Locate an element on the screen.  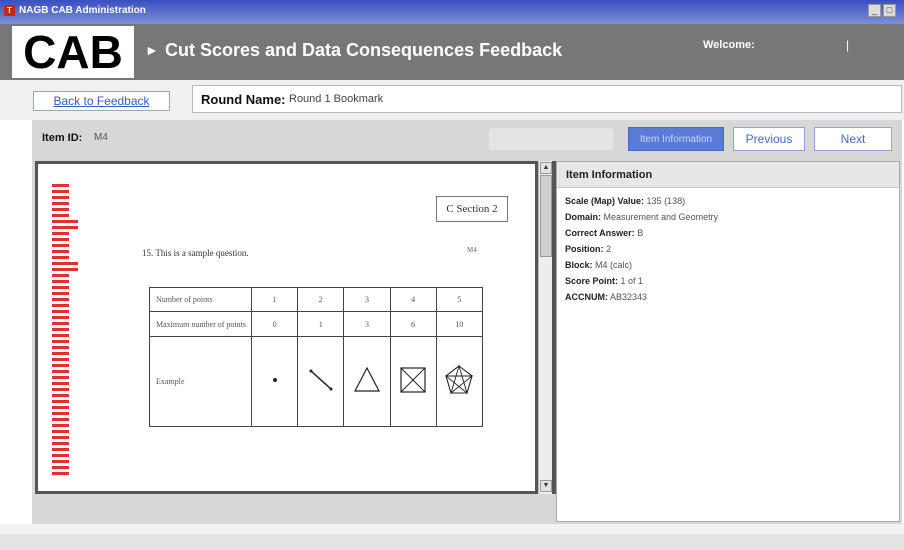
round-name-label: Round Name: is located at coordinates (243, 99).